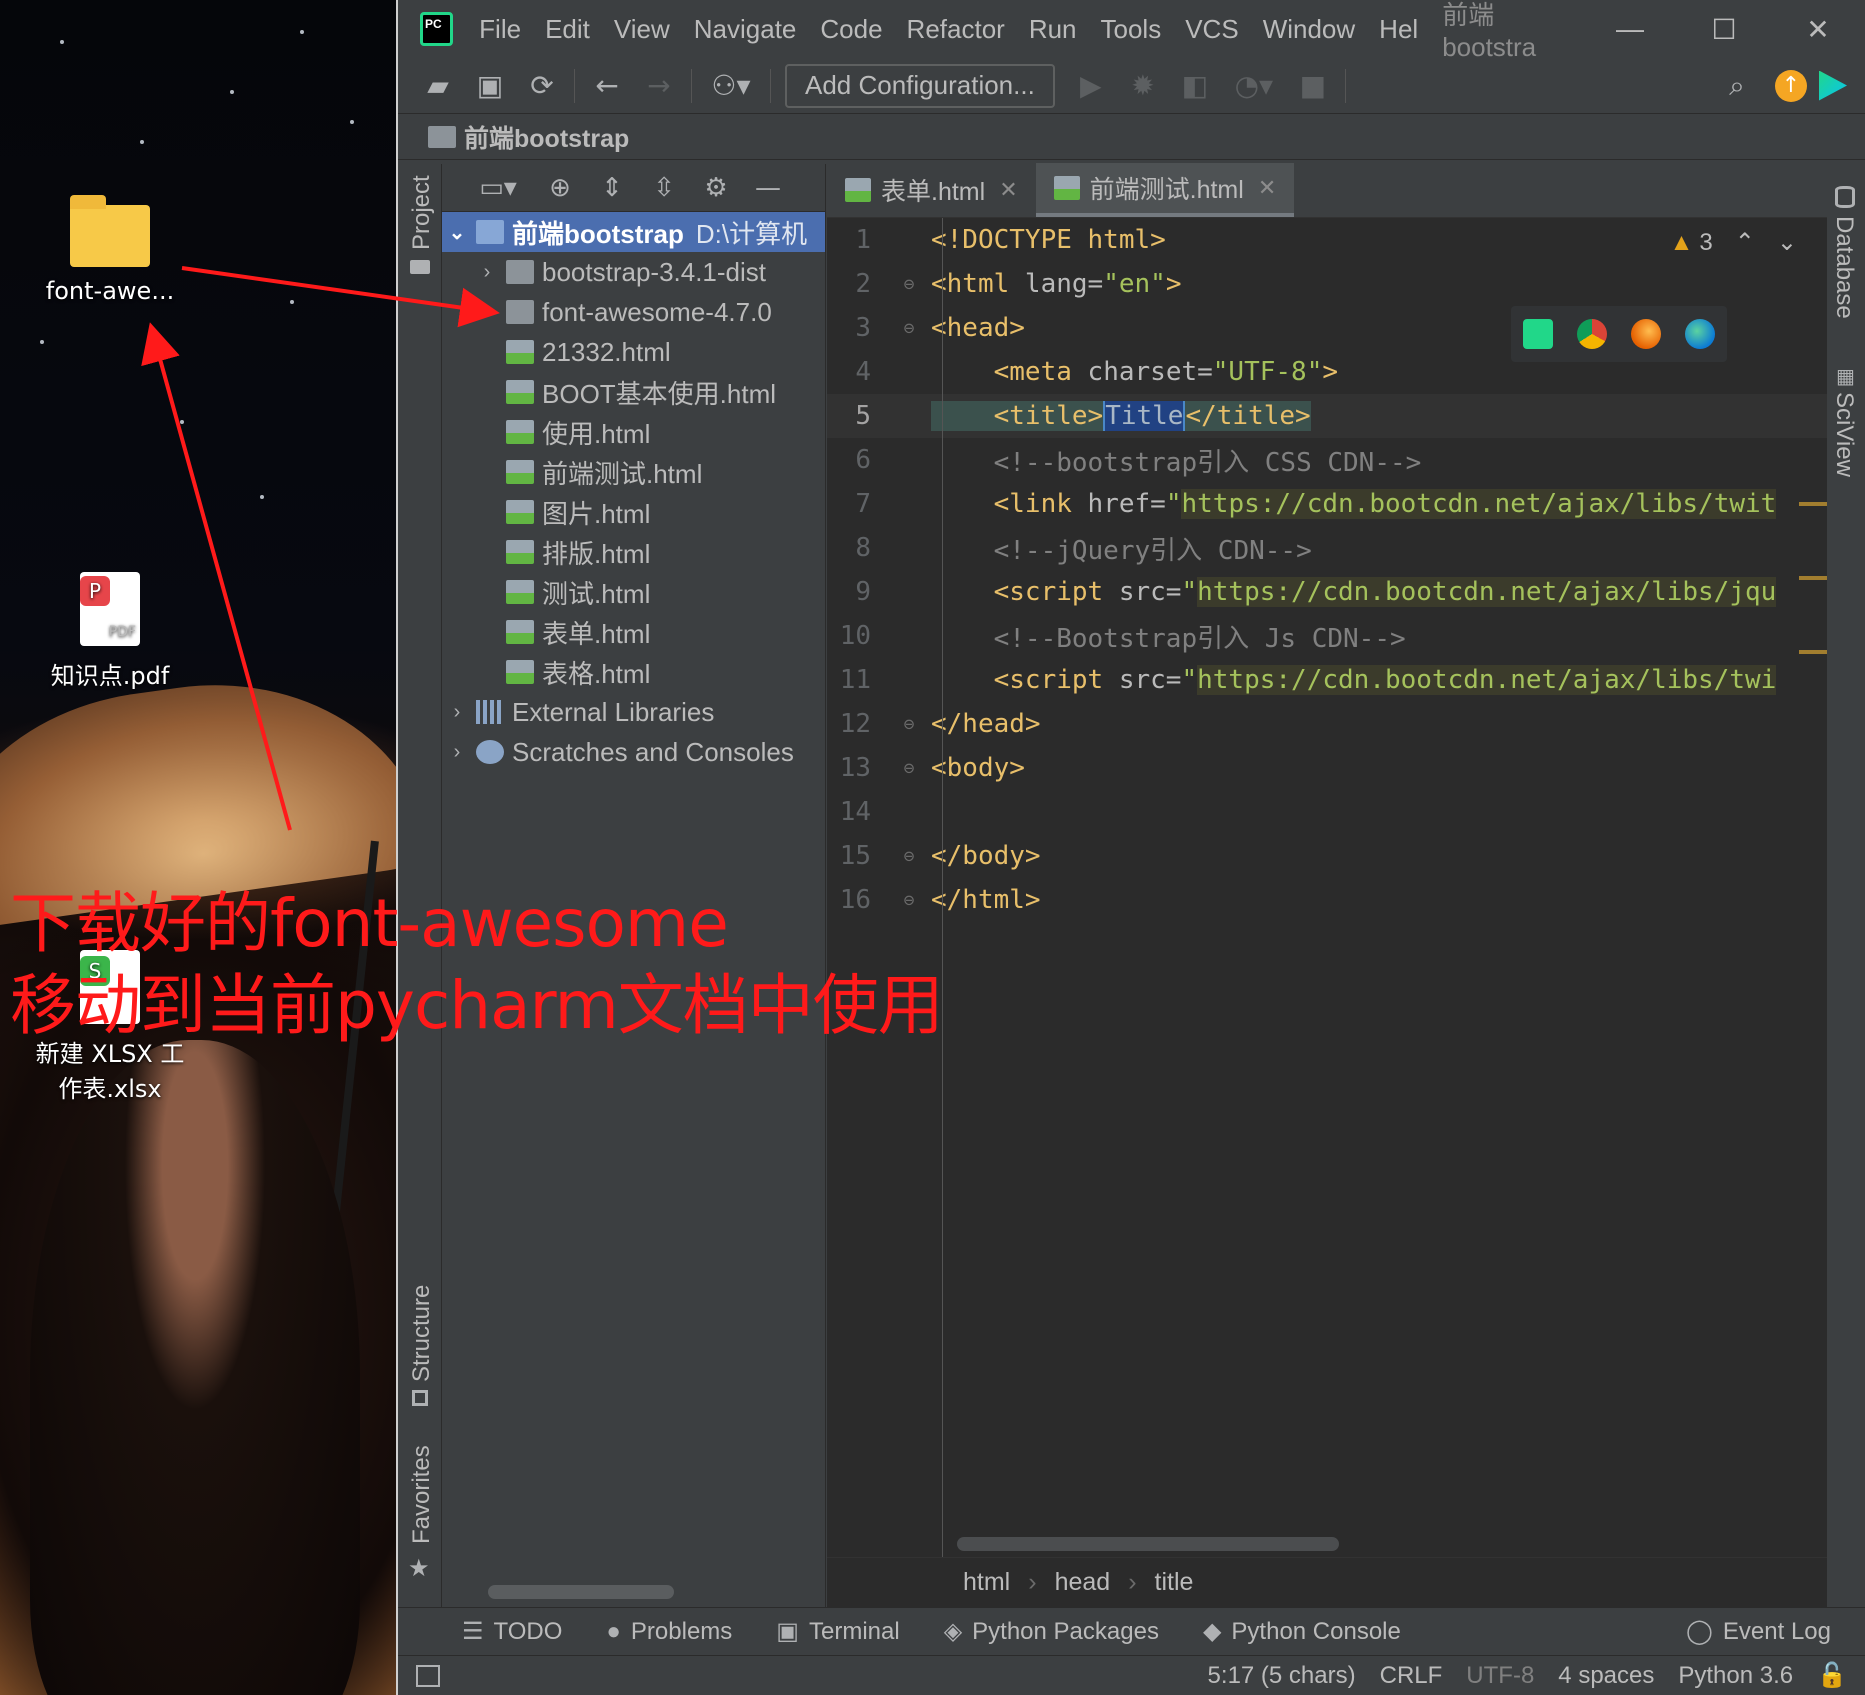  I want to click on tab-form-html: 表单.html ✕, so click(931, 190).